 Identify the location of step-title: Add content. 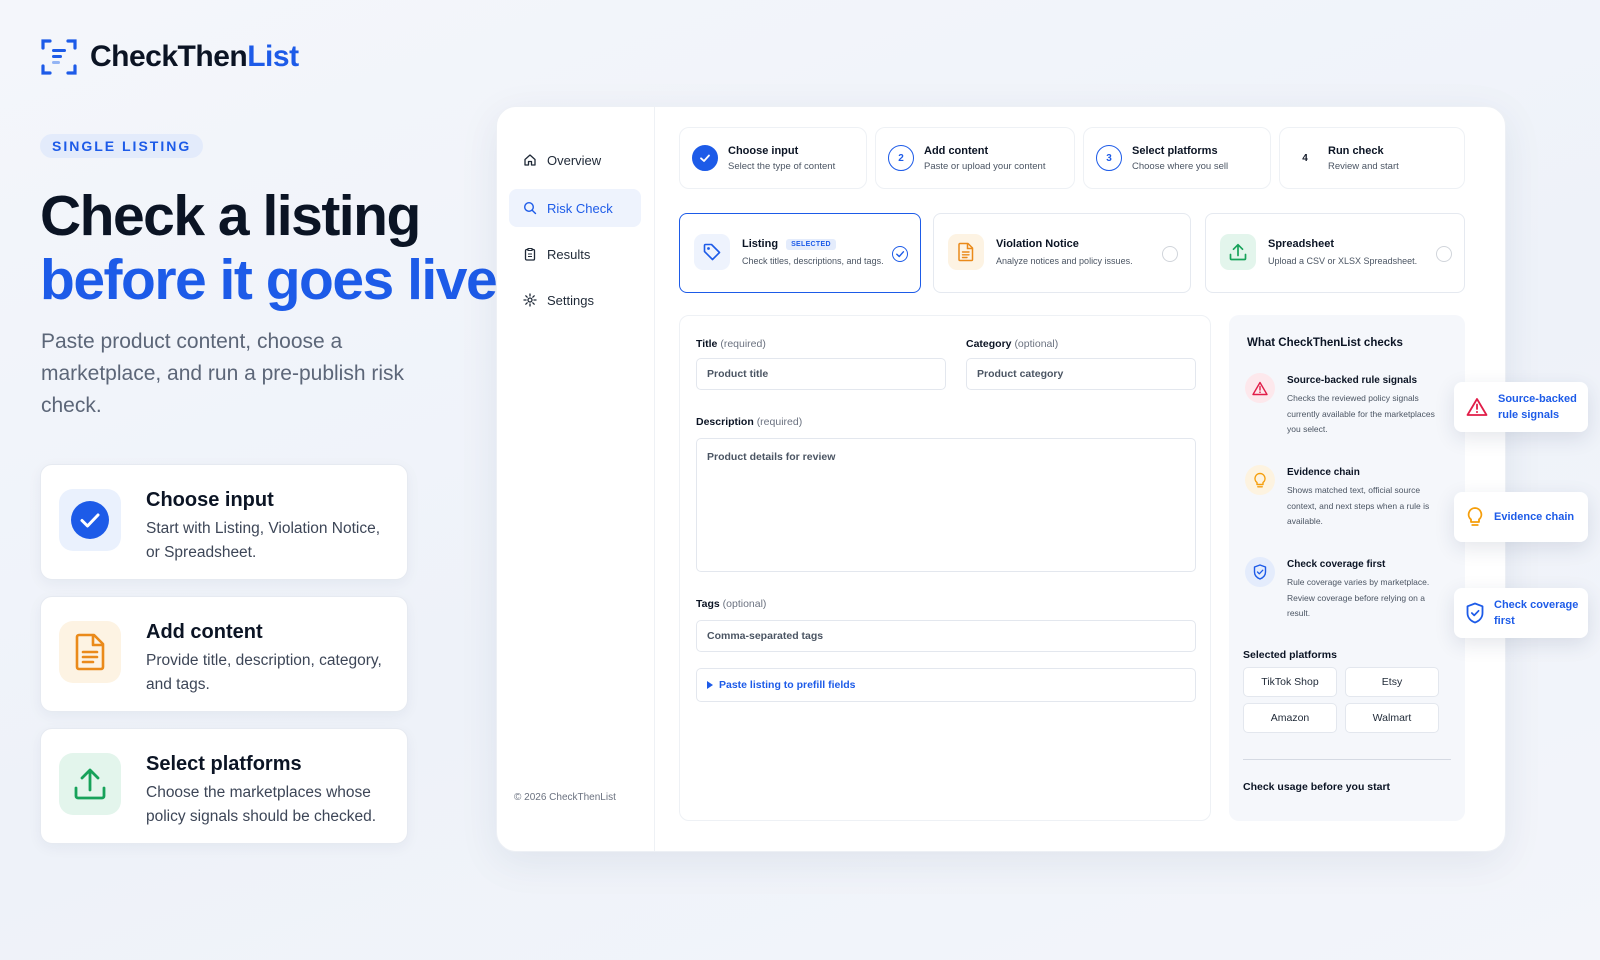
(956, 150).